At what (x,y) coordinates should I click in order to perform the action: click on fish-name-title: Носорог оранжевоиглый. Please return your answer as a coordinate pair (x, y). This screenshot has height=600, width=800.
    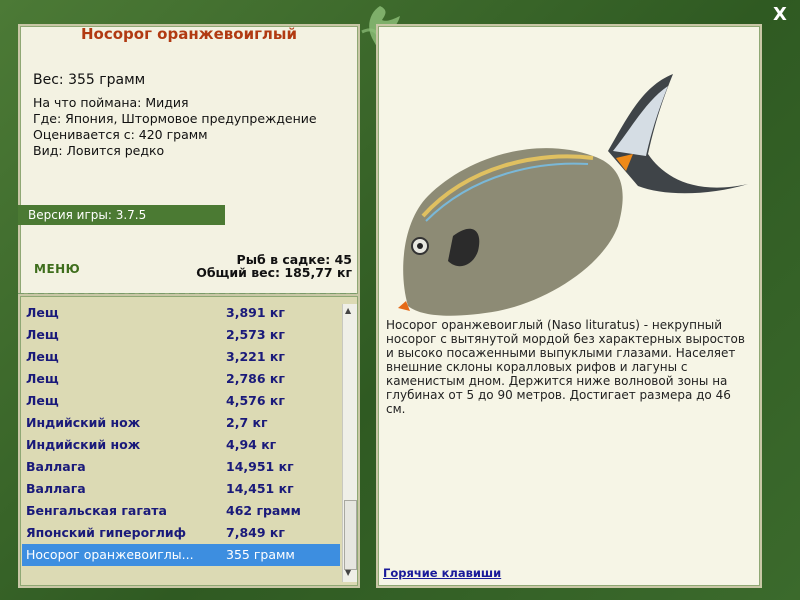
    Looking at the image, I should click on (189, 34).